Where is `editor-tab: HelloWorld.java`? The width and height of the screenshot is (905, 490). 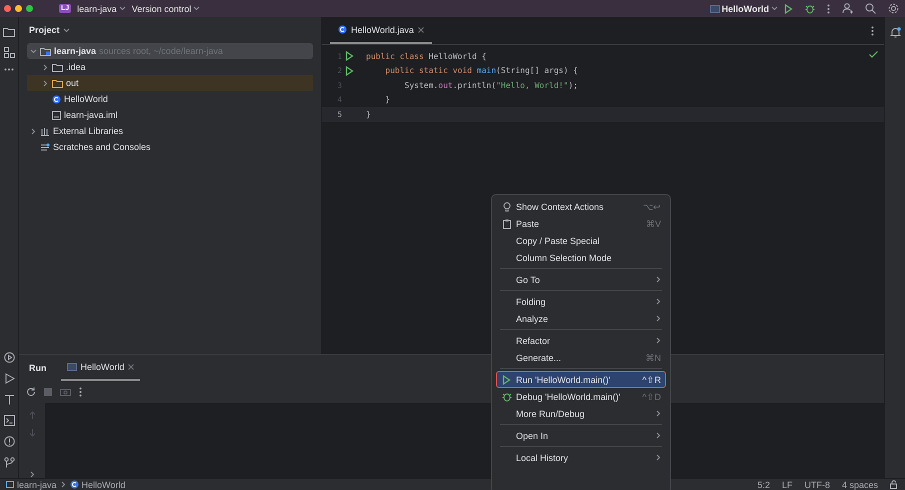
editor-tab: HelloWorld.java is located at coordinates (381, 30).